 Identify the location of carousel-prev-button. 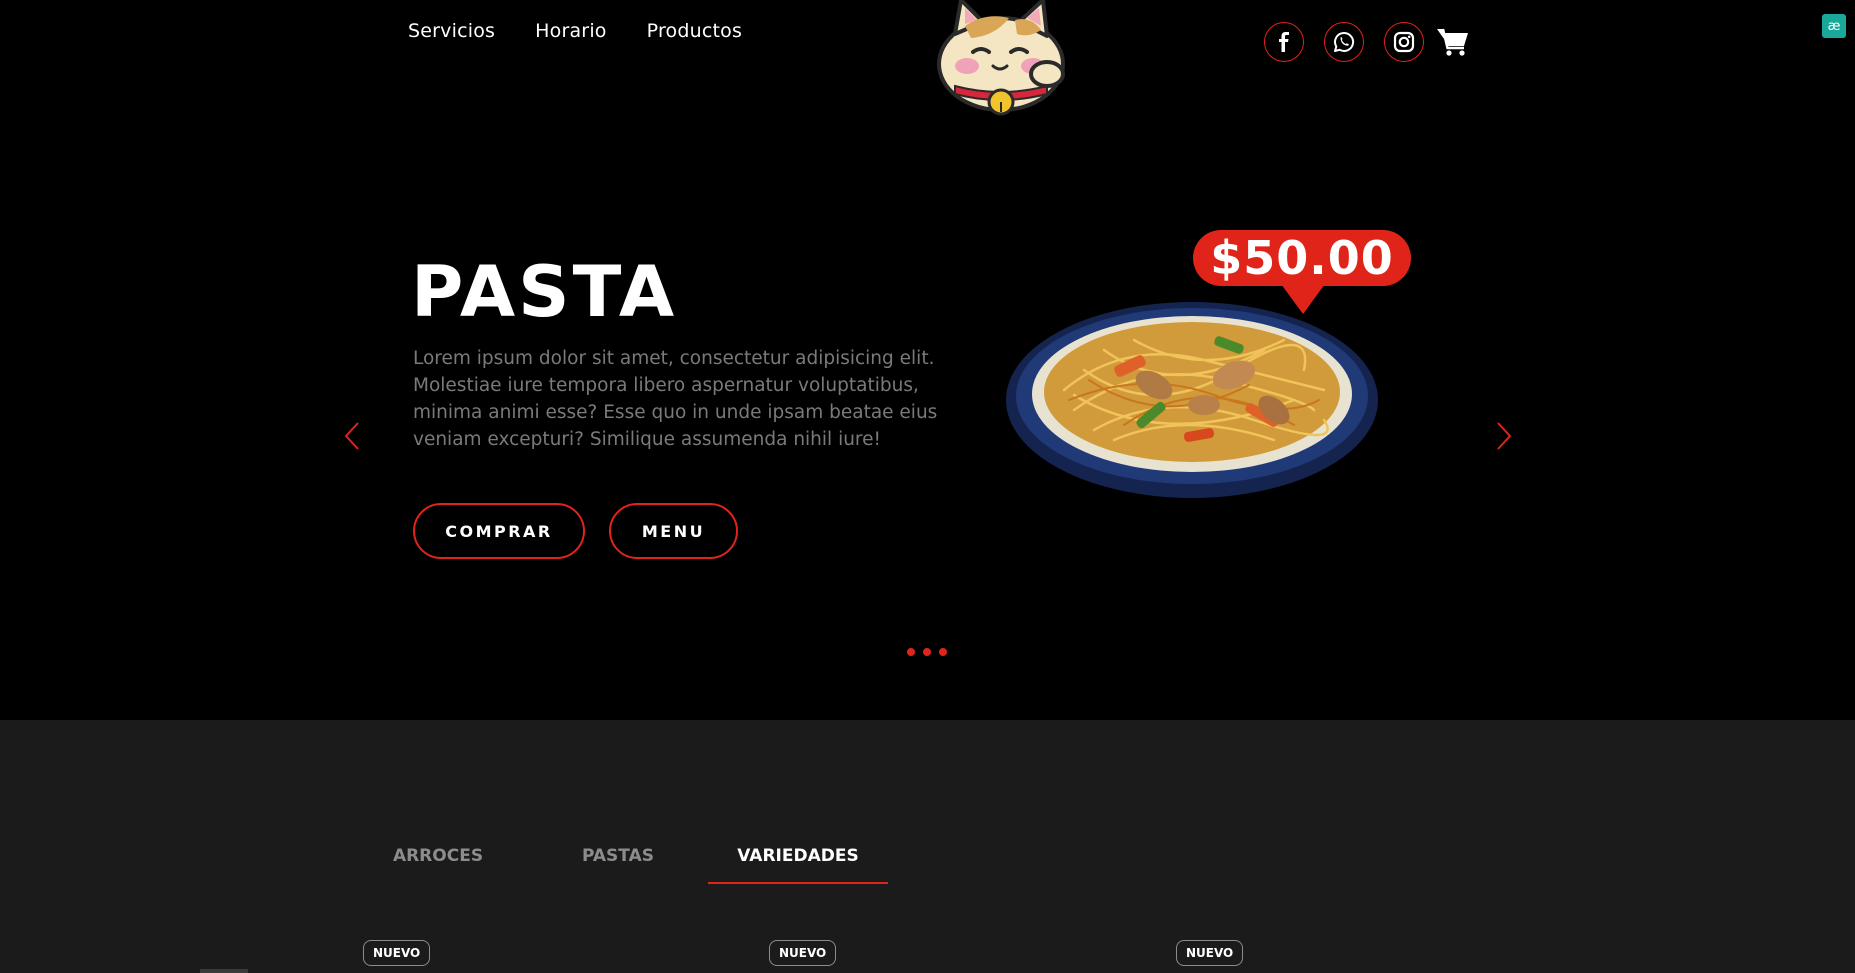
(352, 436).